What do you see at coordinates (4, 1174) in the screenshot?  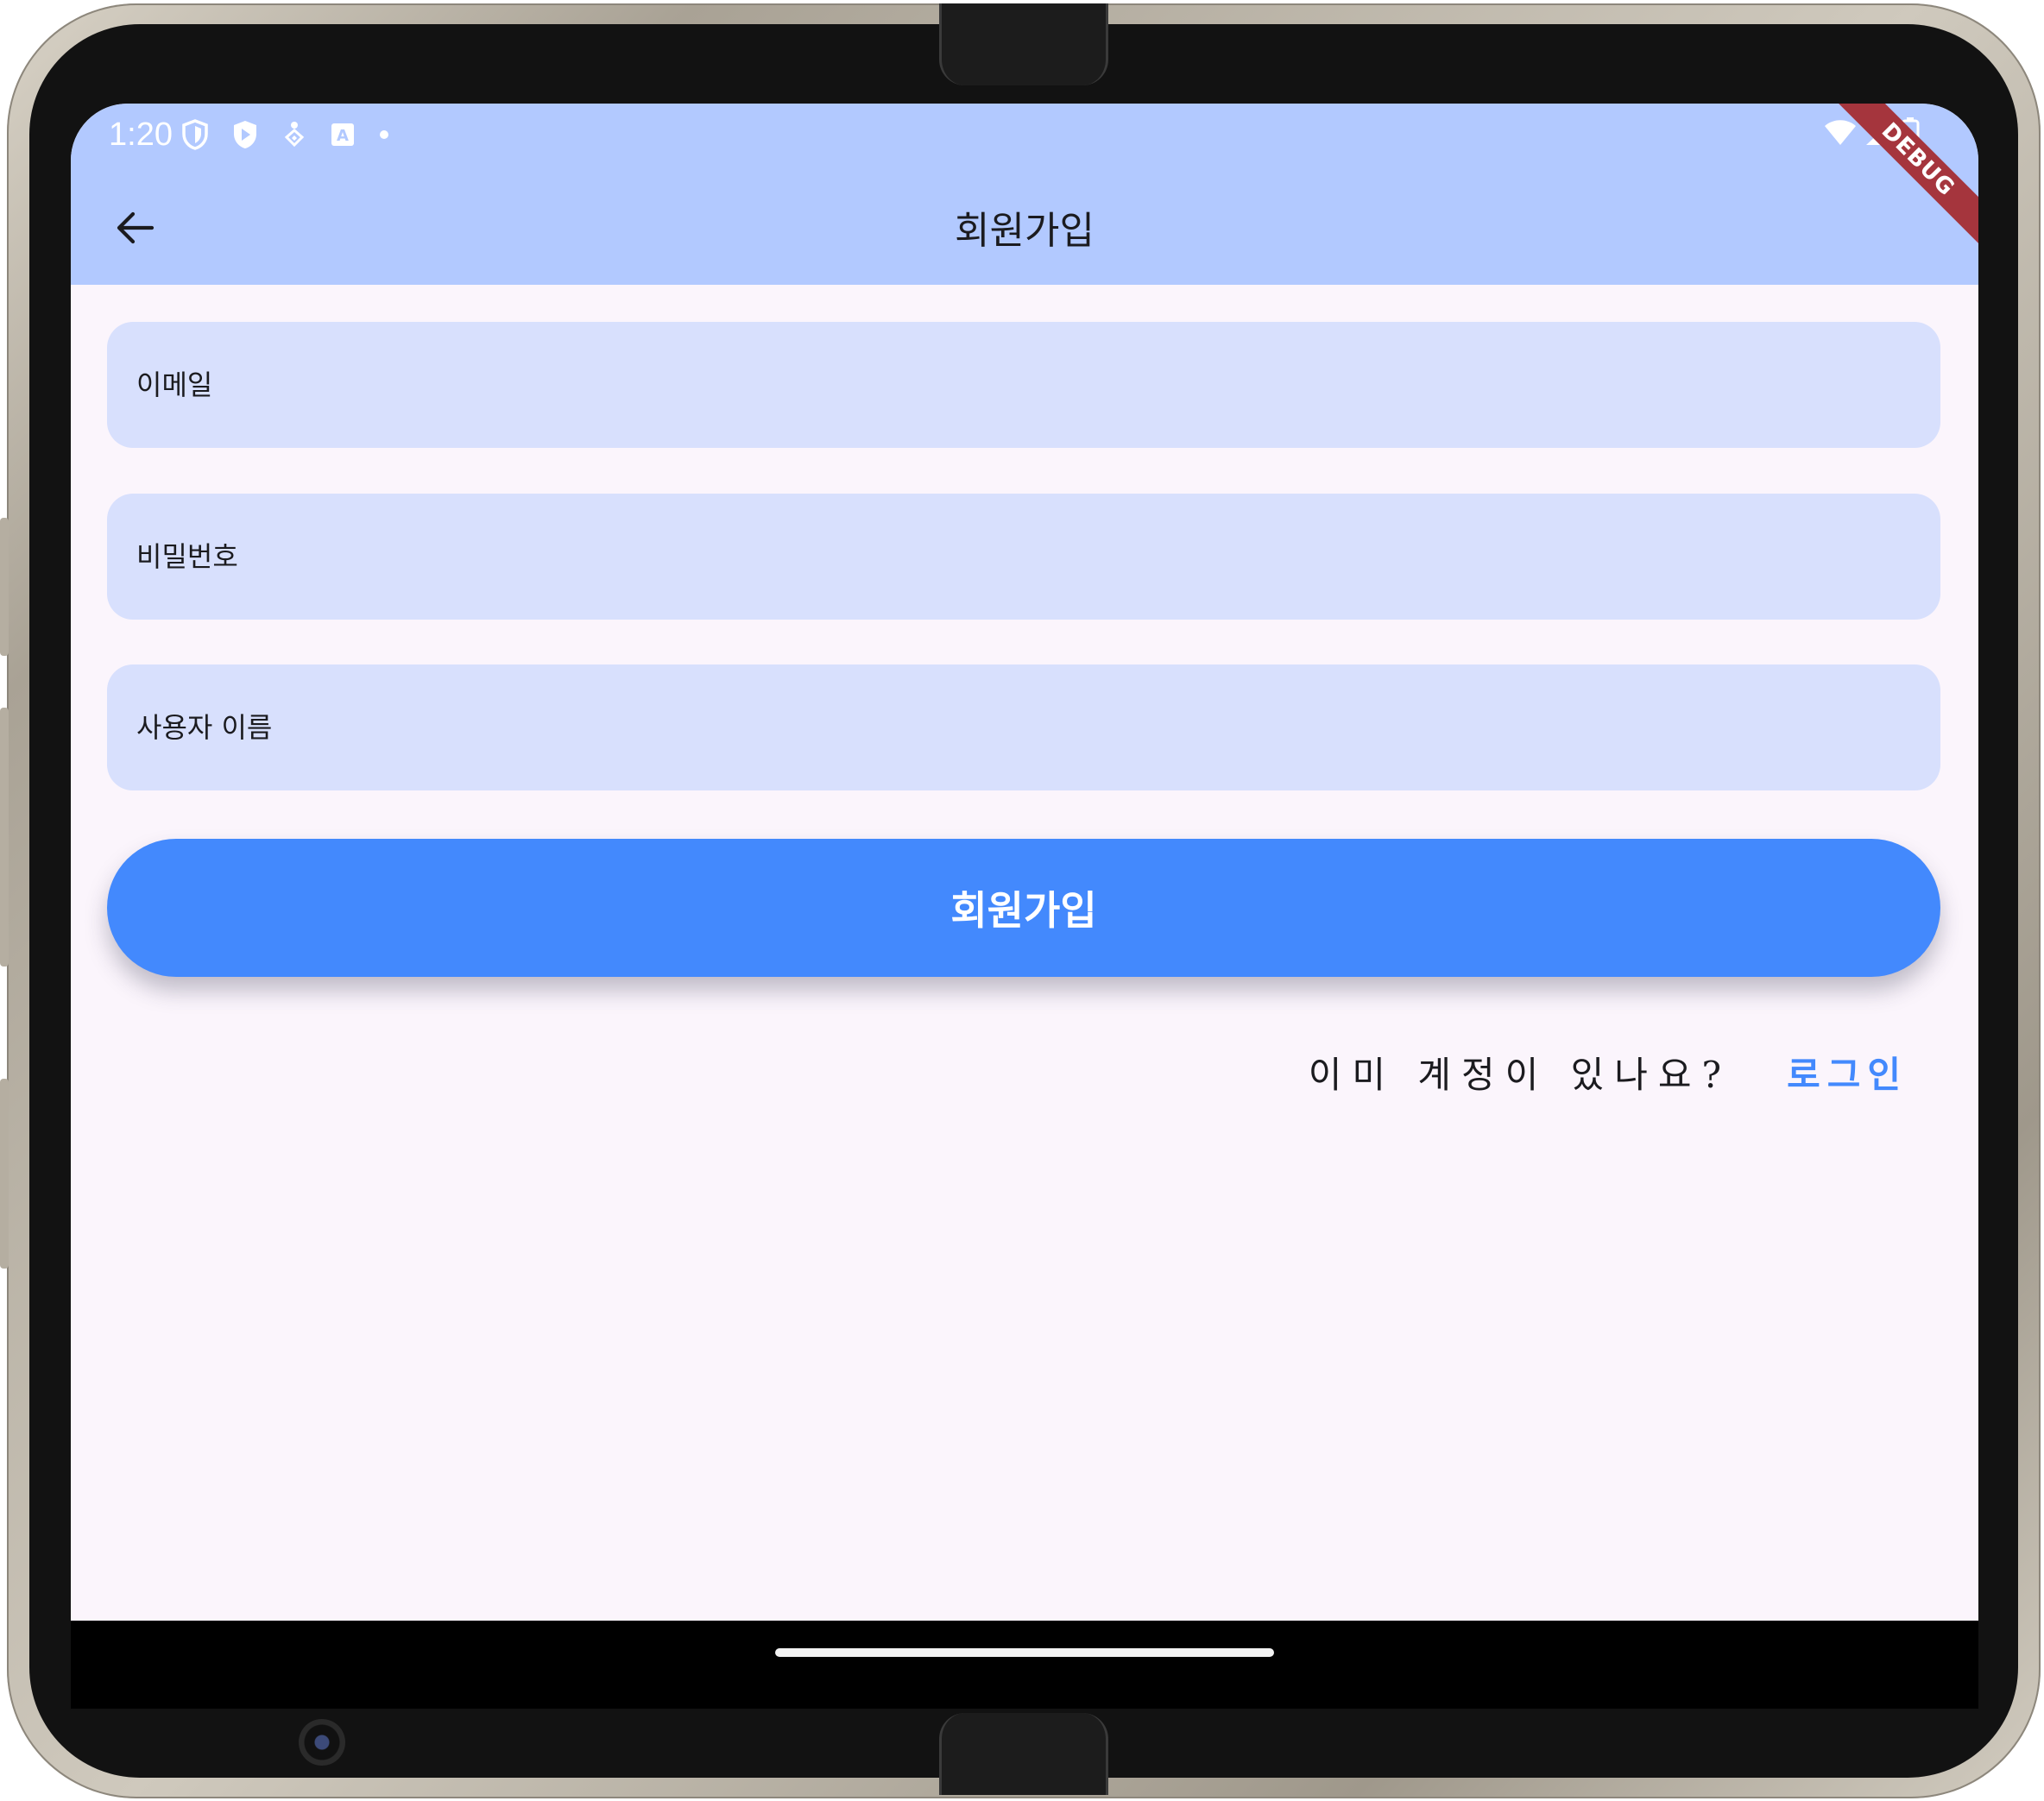 I see `device-power-button` at bounding box center [4, 1174].